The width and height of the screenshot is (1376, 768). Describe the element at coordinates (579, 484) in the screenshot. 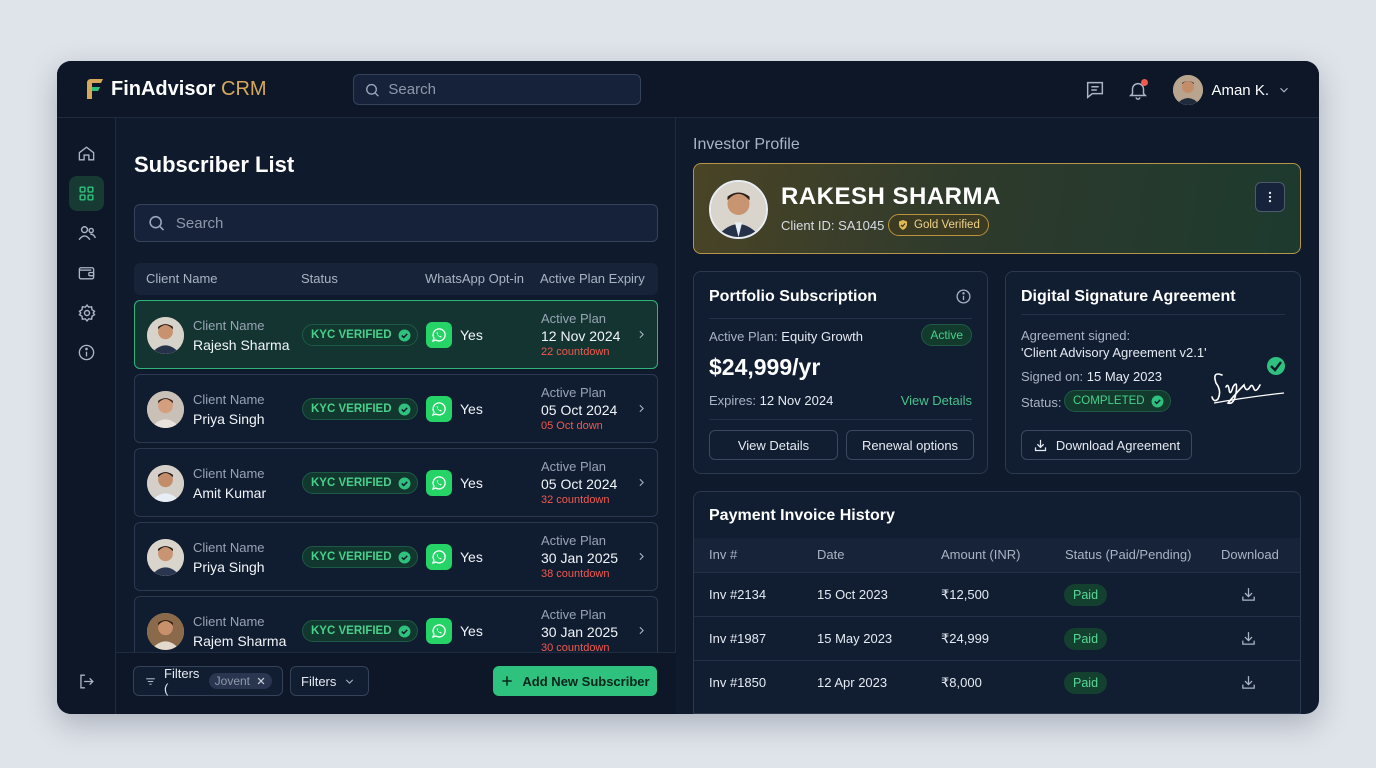

I see `plan-expiry-date: 05 Oct 2024` at that location.